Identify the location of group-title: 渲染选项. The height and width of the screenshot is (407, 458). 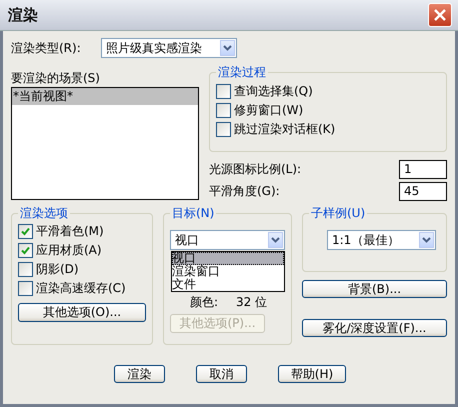
(44, 213).